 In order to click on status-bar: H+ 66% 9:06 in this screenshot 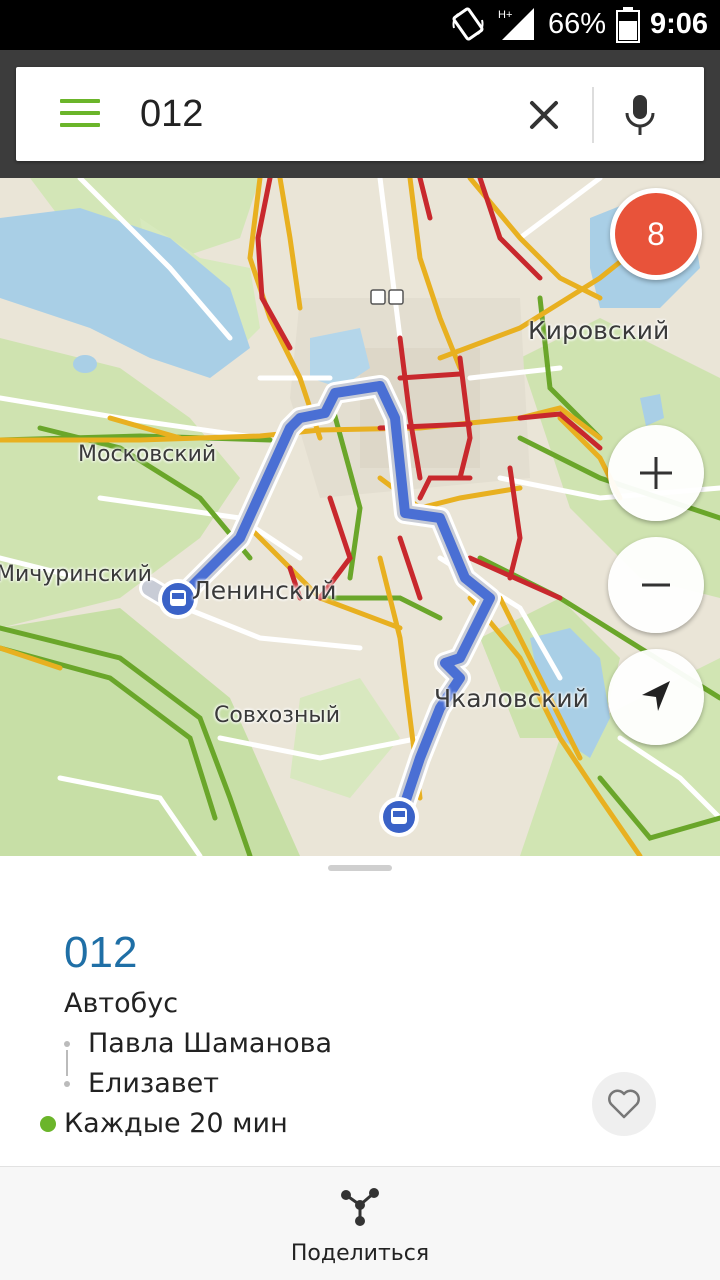, I will do `click(360, 25)`.